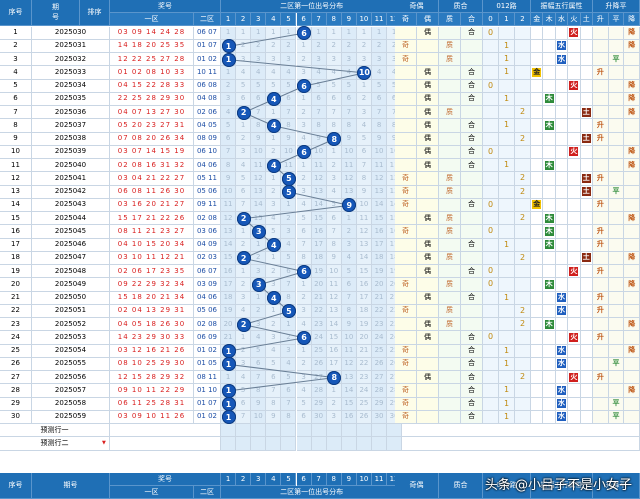 The height and width of the screenshot is (499, 640). I want to click on watermark: 头条 @小吕子不是小女子, so click(558, 485).